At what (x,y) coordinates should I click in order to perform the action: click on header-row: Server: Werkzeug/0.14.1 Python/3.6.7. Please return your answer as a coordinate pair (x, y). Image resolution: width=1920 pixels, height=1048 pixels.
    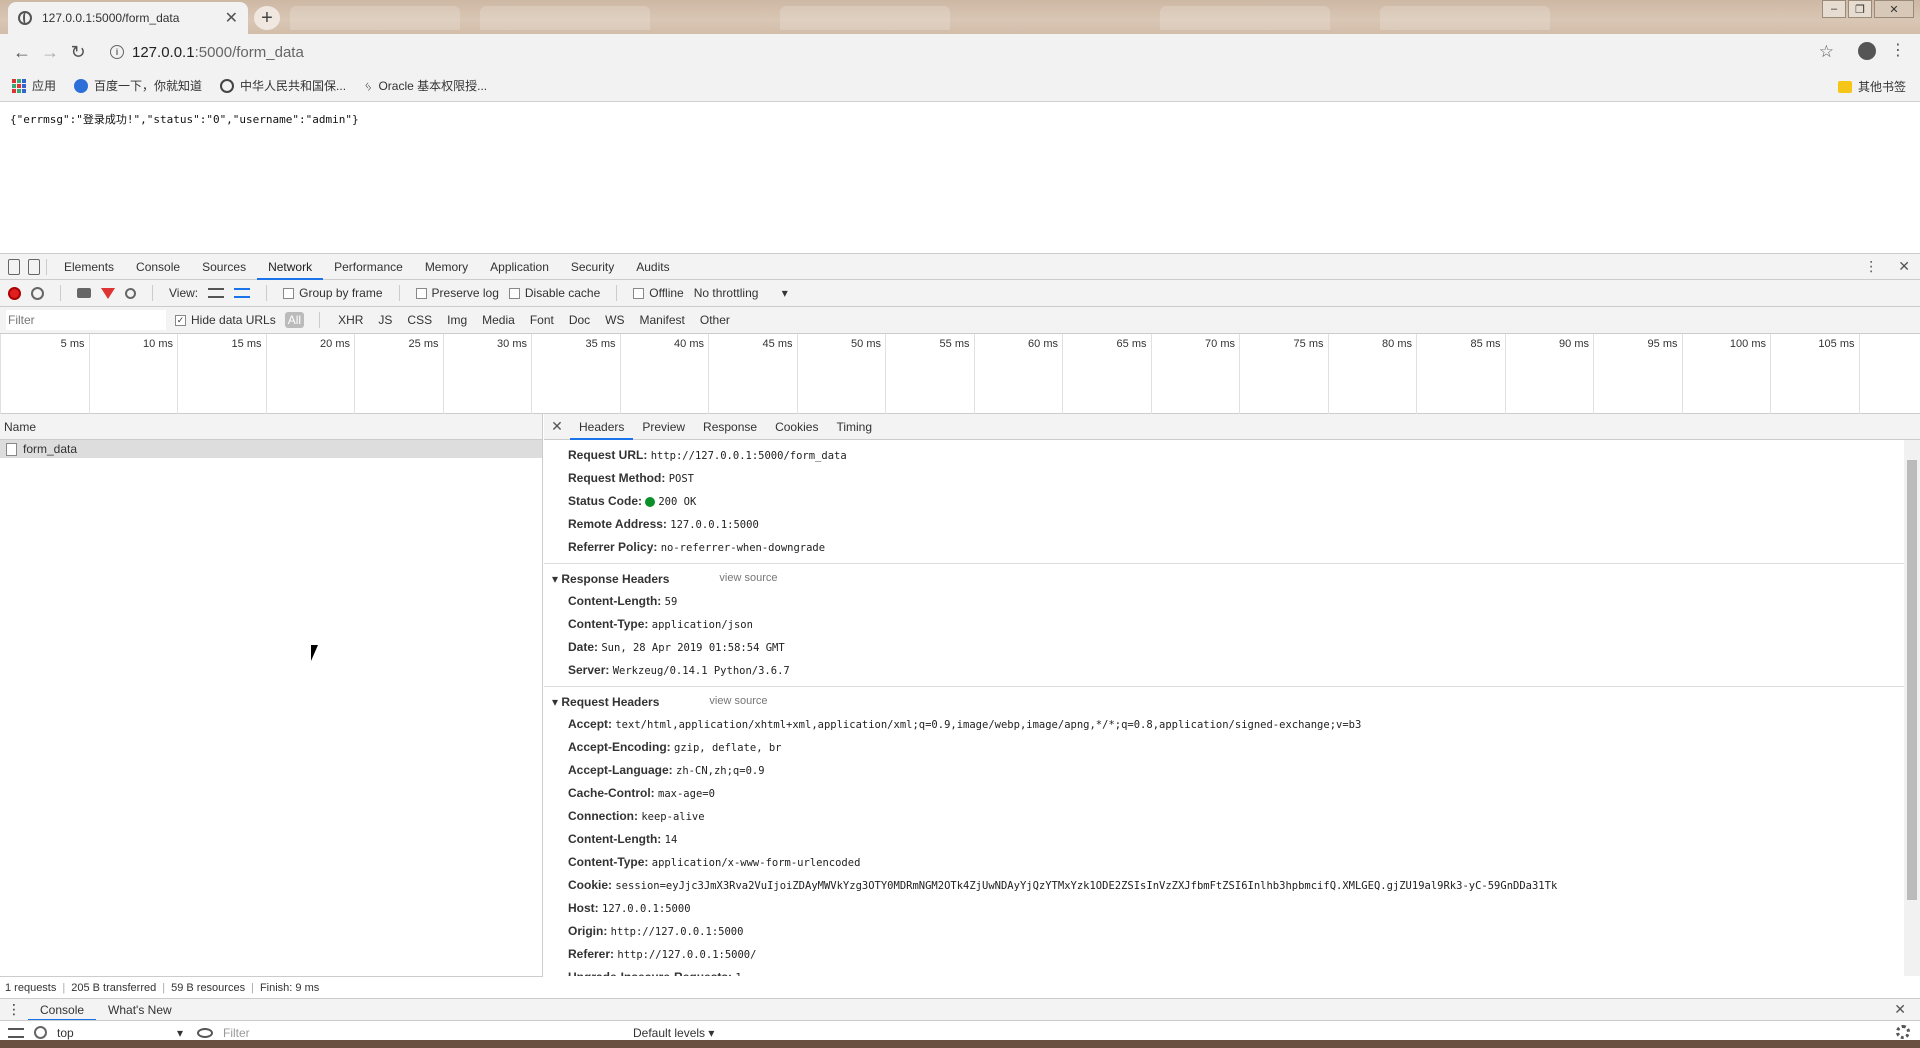
    Looking at the image, I should click on (679, 670).